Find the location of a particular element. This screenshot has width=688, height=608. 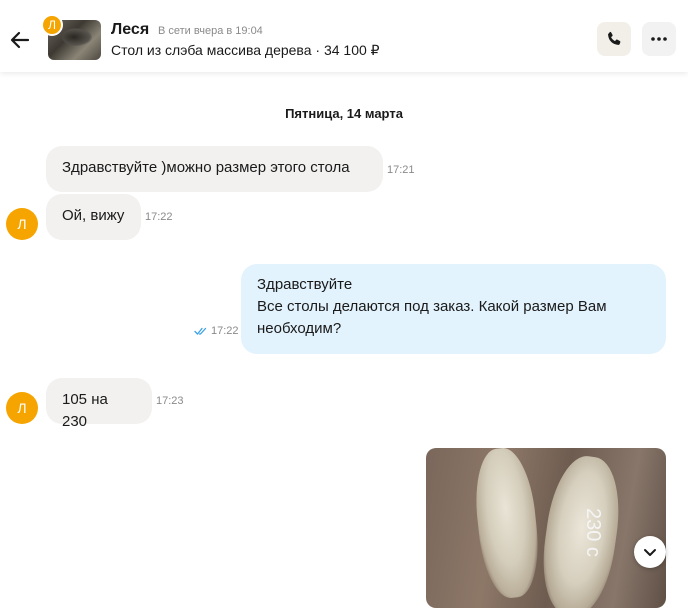

message-text: Ой, вижу is located at coordinates (93, 215).